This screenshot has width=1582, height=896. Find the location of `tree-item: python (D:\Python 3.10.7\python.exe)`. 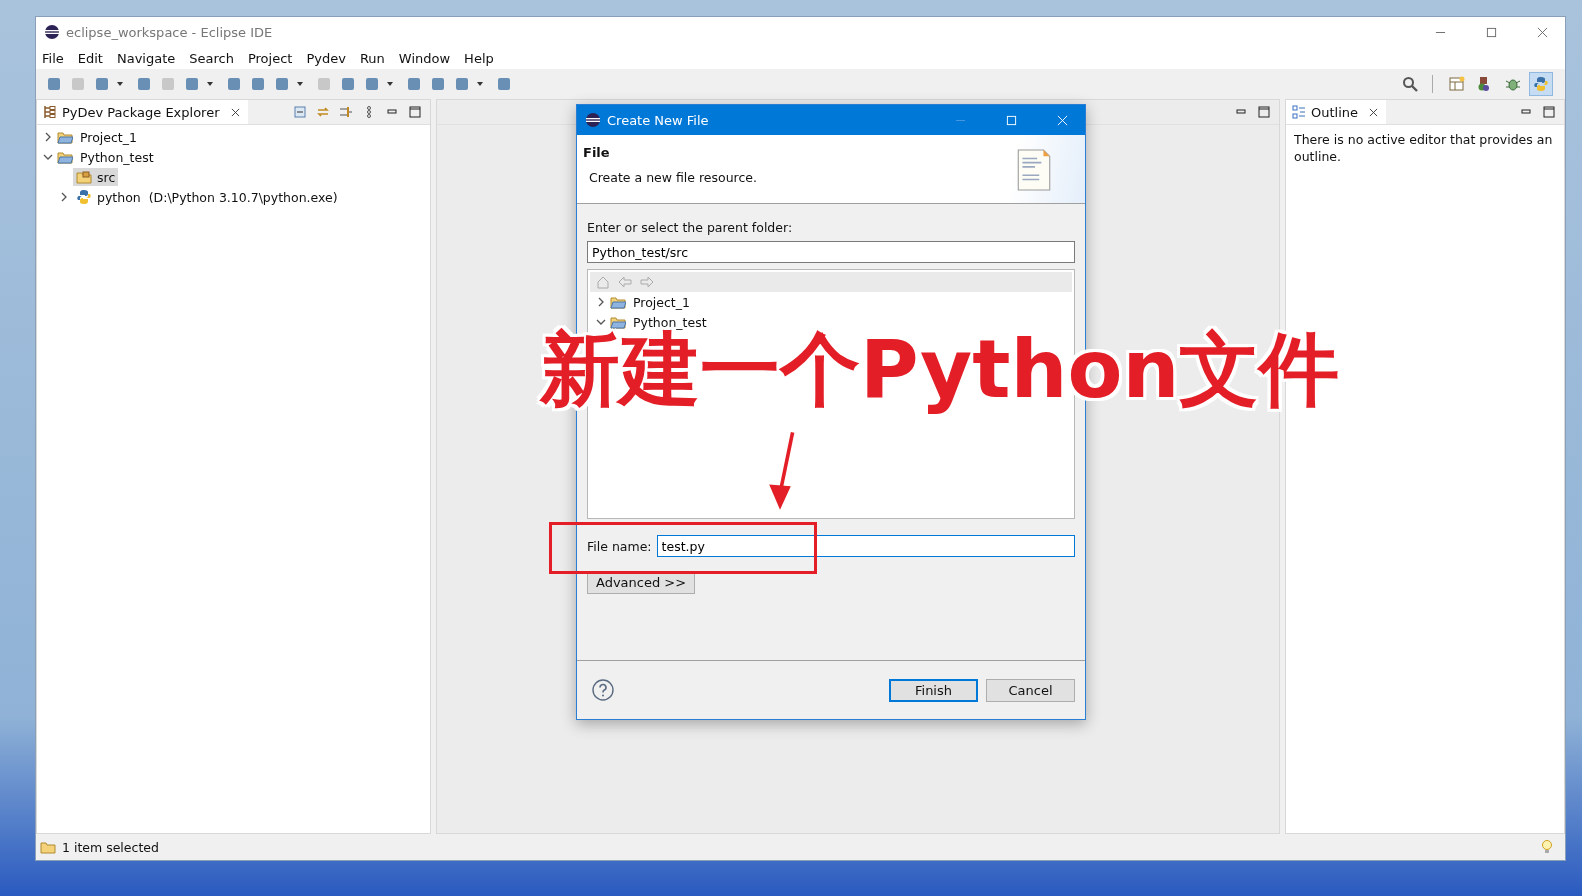

tree-item: python (D:\Python 3.10.7\python.exe) is located at coordinates (207, 197).